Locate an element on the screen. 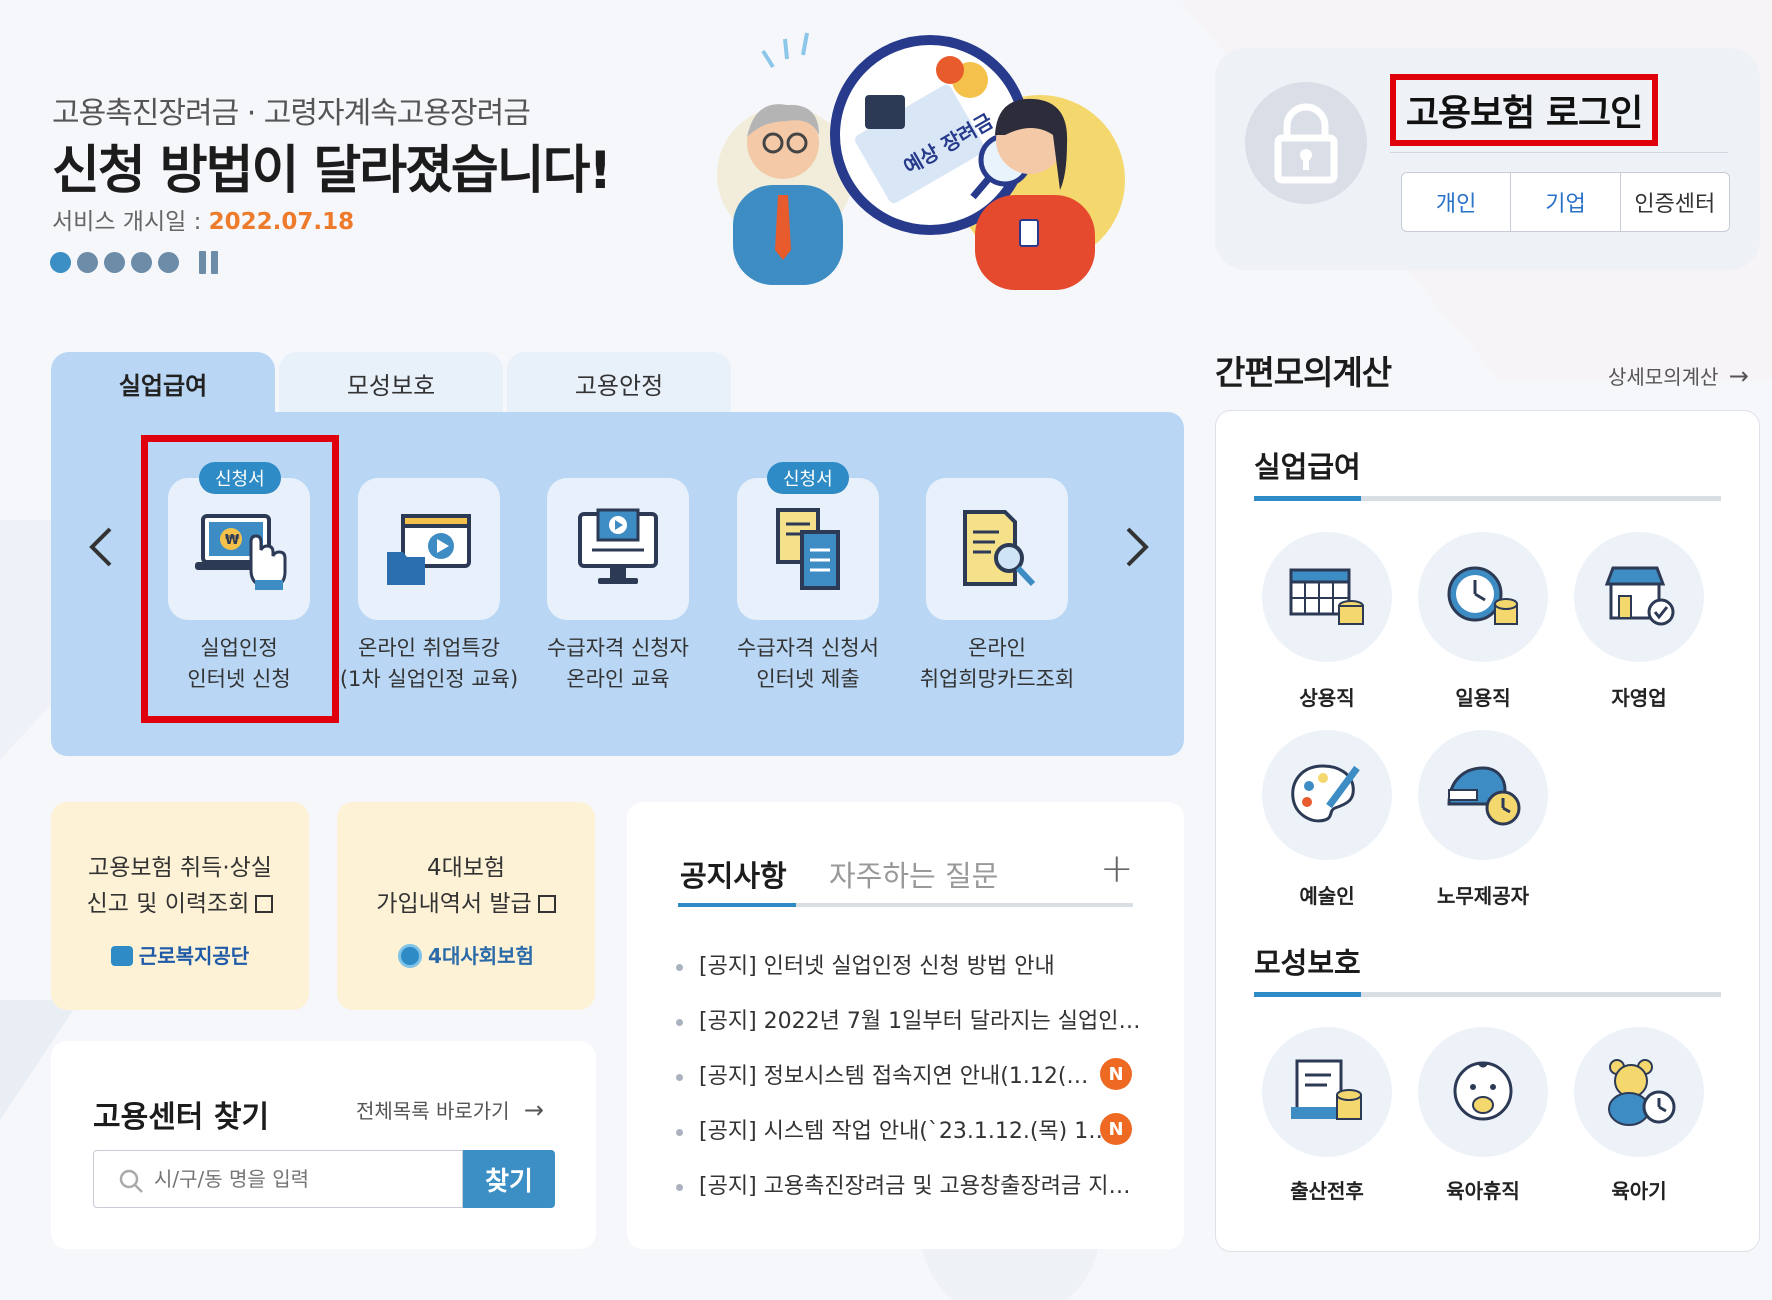 Image resolution: width=1772 pixels, height=1300 pixels. banner-date-value: 2022.07.18 is located at coordinates (281, 222).